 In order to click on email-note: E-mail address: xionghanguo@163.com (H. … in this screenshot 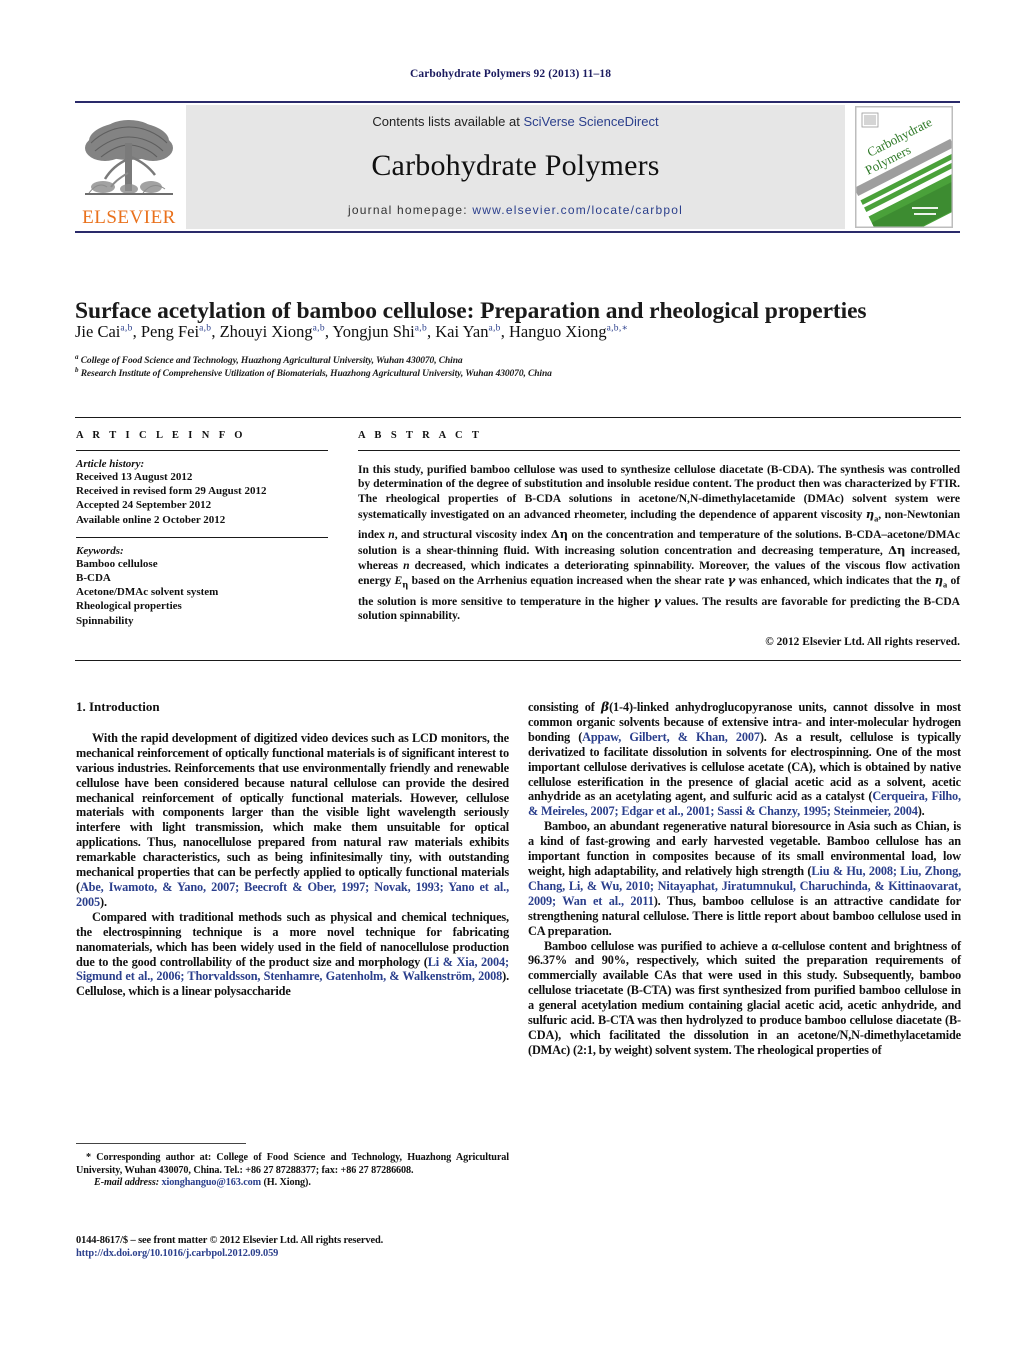, I will do `click(292, 1183)`.